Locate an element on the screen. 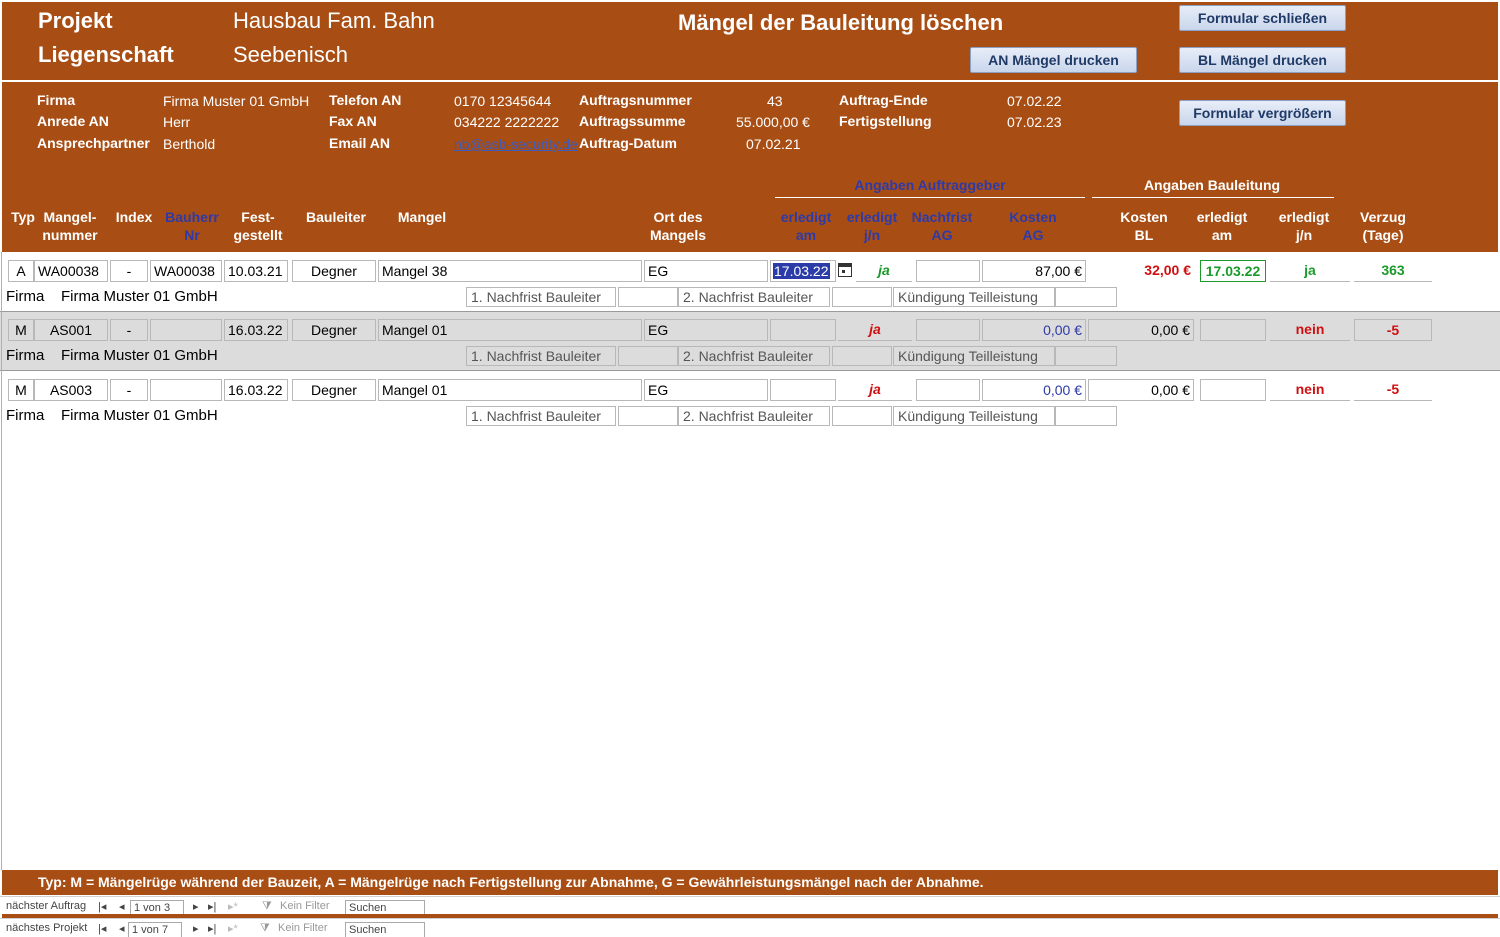  festgestellt-field: 10.03.21 is located at coordinates (256, 271).